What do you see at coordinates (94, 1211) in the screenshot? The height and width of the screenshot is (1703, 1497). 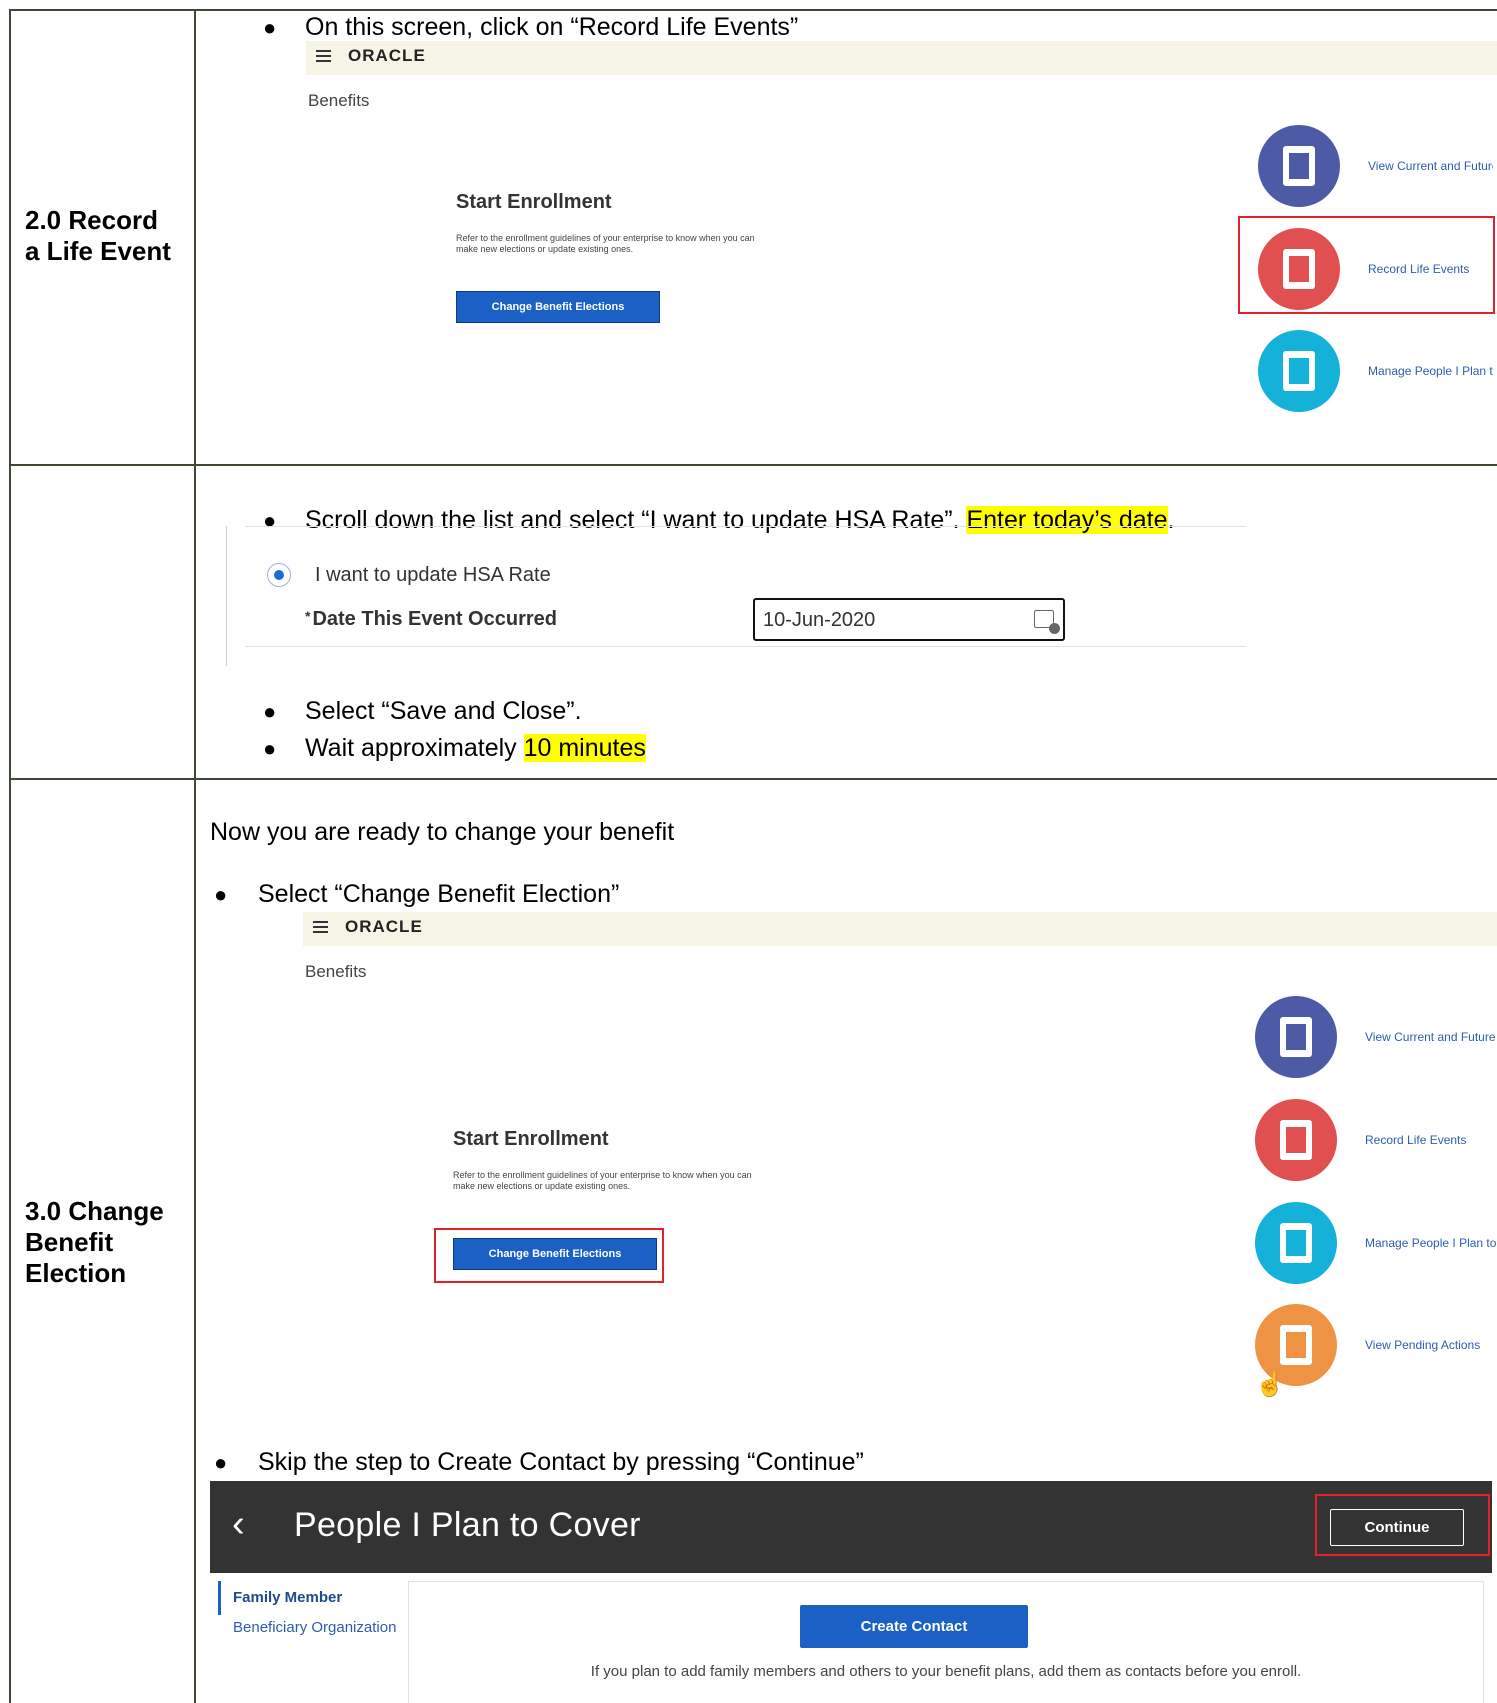 I see `step-title-line: 3.0 Change` at bounding box center [94, 1211].